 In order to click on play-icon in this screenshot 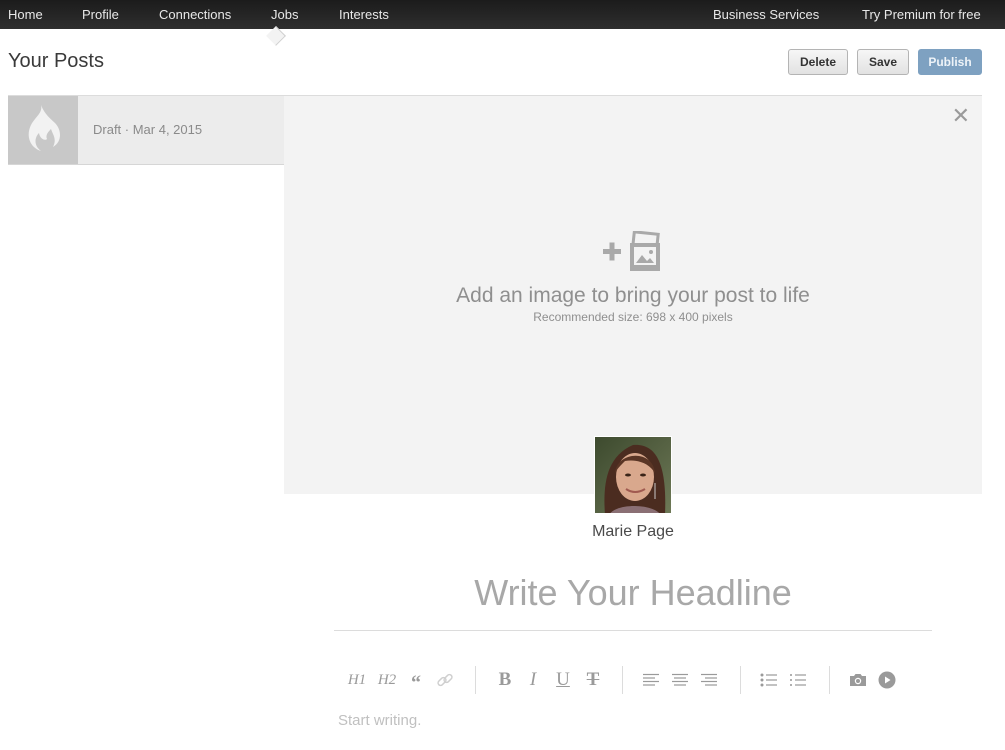, I will do `click(887, 680)`.